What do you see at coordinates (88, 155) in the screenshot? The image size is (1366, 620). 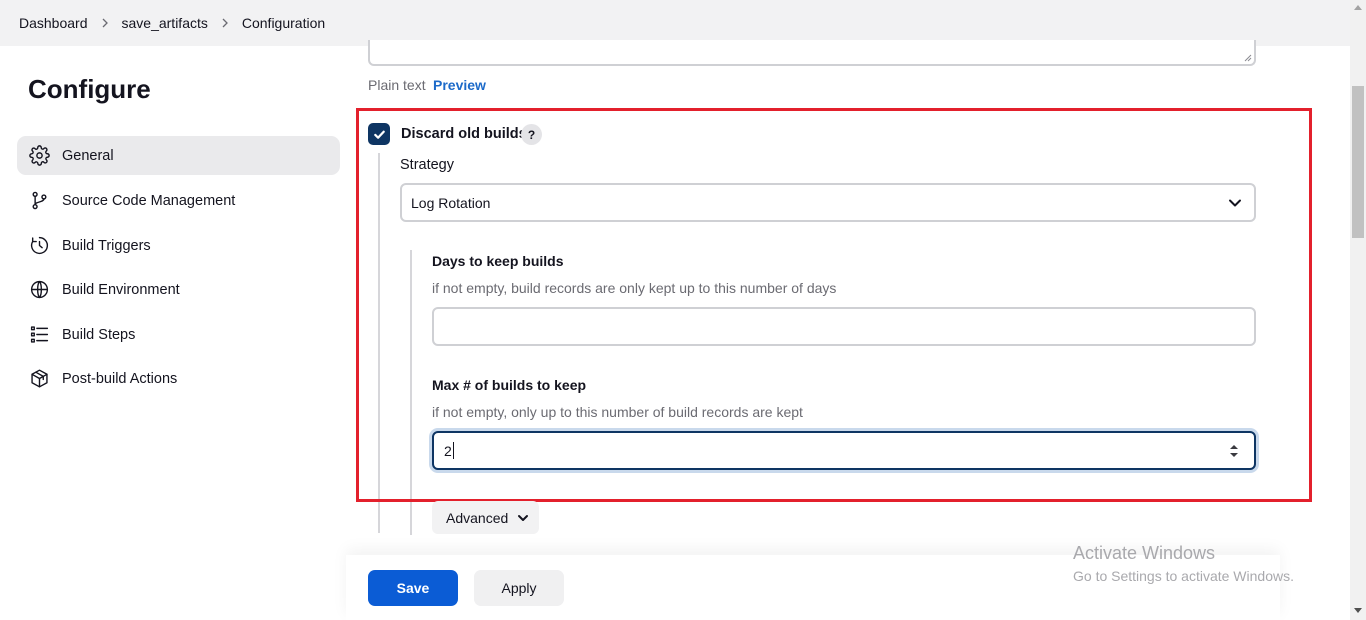 I see `sidebar-item-label: General` at bounding box center [88, 155].